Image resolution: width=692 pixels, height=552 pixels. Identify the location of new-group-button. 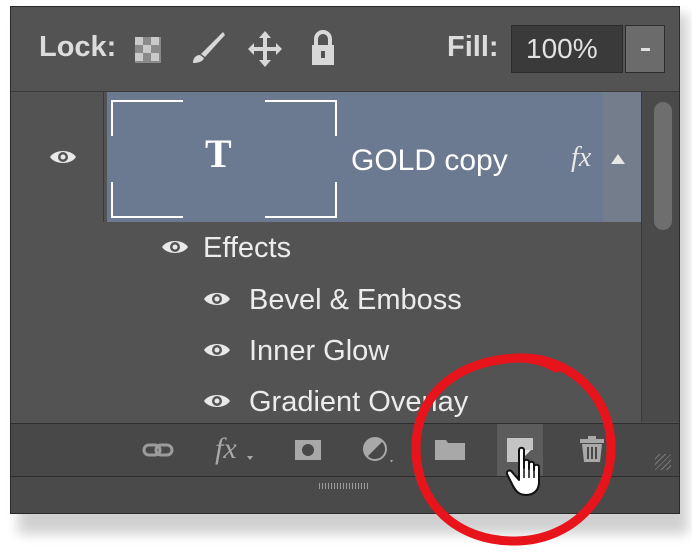
(450, 450).